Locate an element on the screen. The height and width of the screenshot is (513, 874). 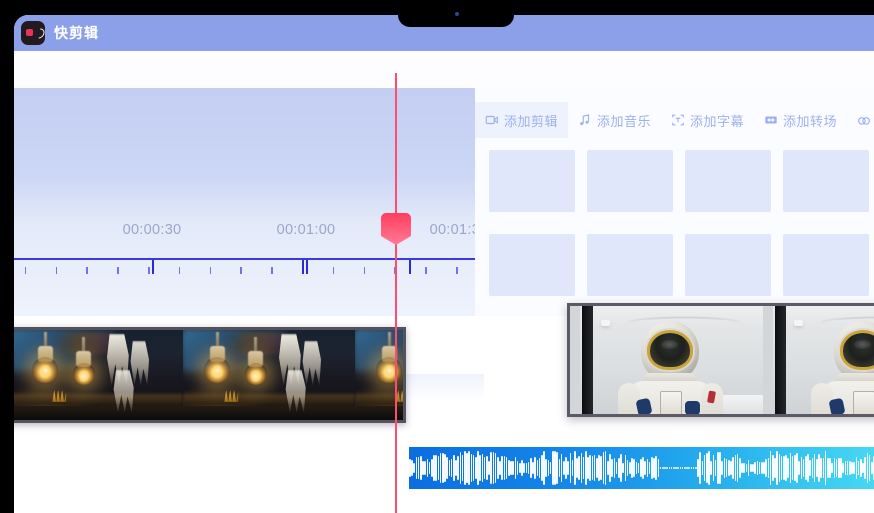
toolbar-item-3: 添加字幕 is located at coordinates (707, 120).